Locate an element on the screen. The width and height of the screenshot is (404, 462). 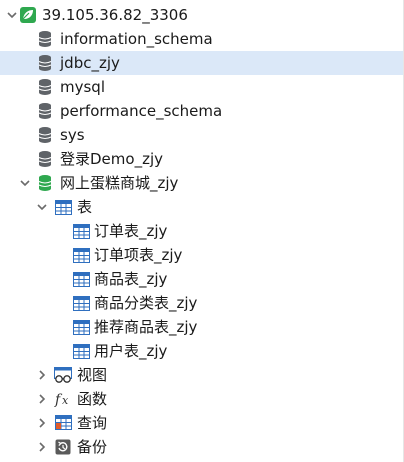
database-open-icon is located at coordinates (45, 183).